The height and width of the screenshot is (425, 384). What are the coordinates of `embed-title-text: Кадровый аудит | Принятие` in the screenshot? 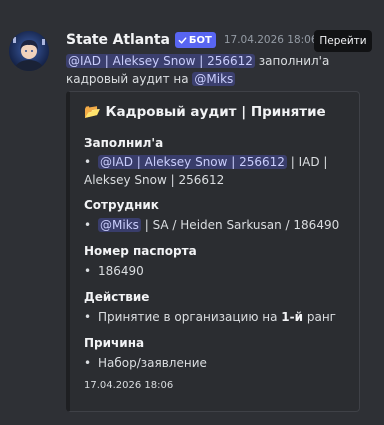 It's located at (215, 112).